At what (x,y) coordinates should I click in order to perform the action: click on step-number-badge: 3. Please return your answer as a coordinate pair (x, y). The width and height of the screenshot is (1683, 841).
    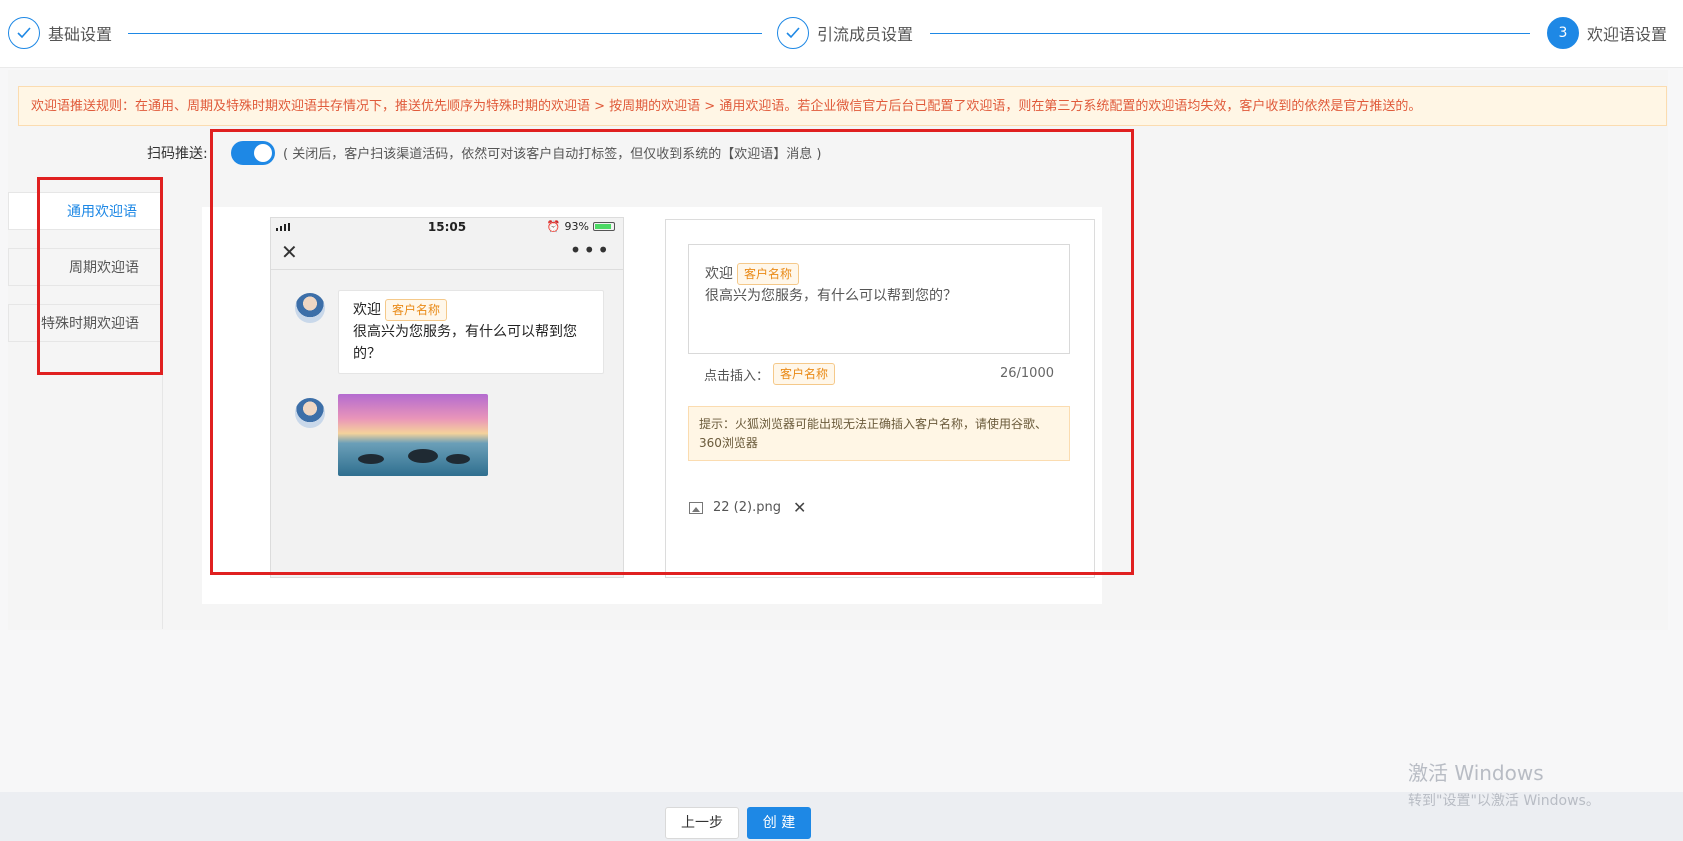
    Looking at the image, I should click on (1563, 33).